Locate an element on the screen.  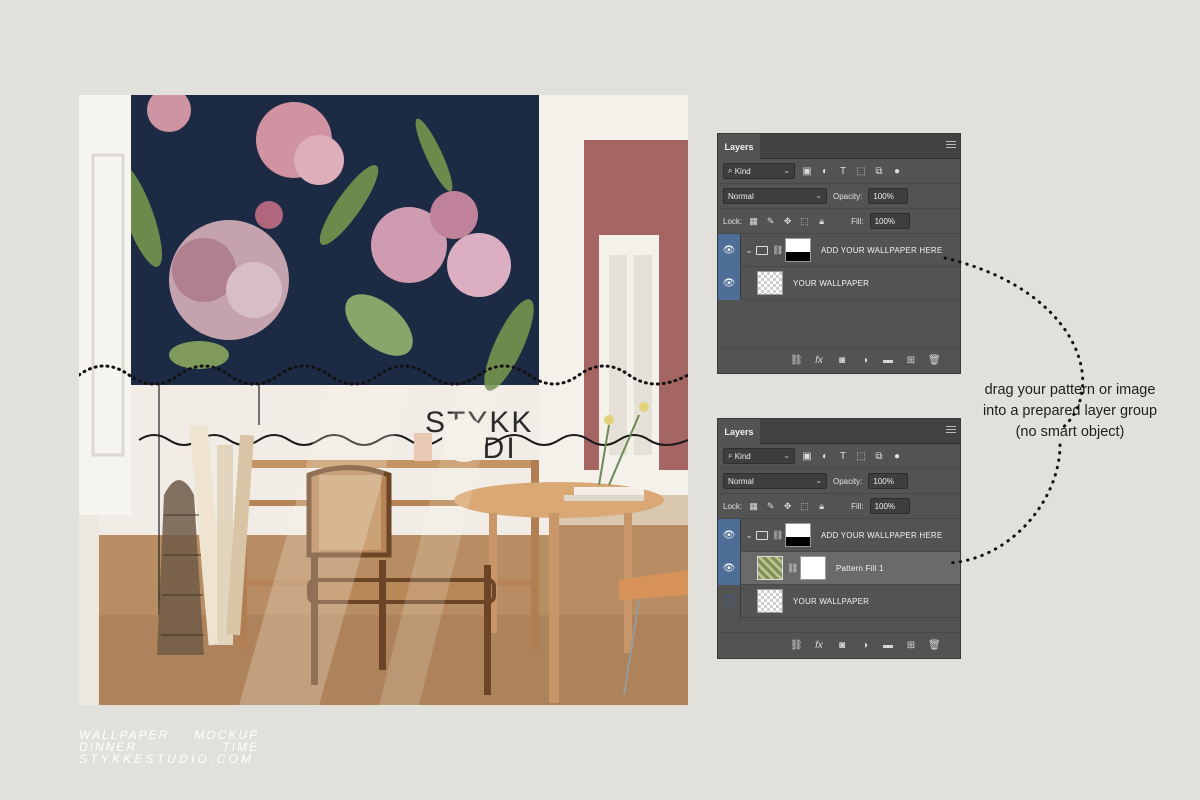
layer-name: Pattern Fill 1 is located at coordinates (860, 568).